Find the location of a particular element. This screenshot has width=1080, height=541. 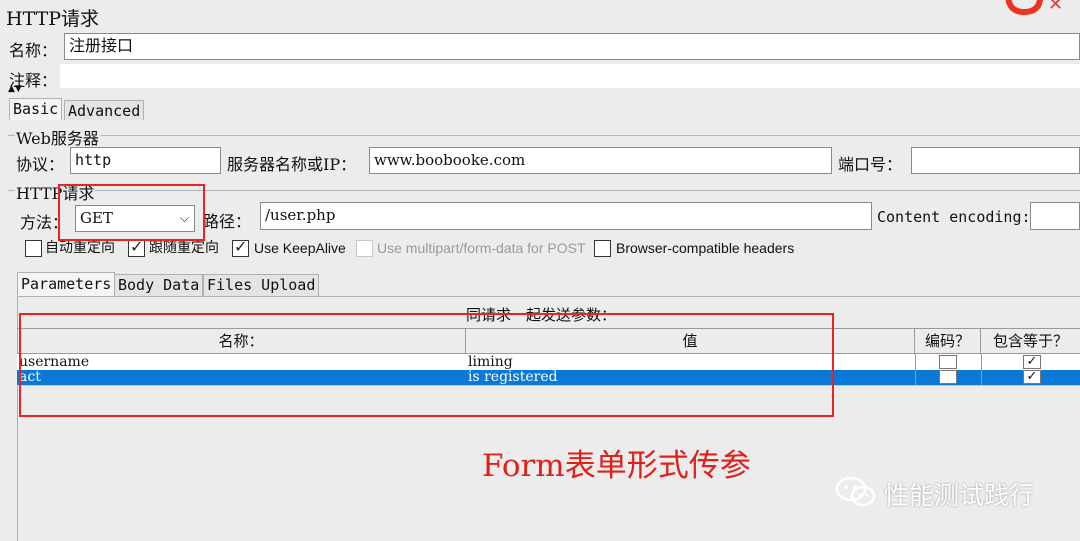

tab-body-data: Body Data is located at coordinates (159, 285).